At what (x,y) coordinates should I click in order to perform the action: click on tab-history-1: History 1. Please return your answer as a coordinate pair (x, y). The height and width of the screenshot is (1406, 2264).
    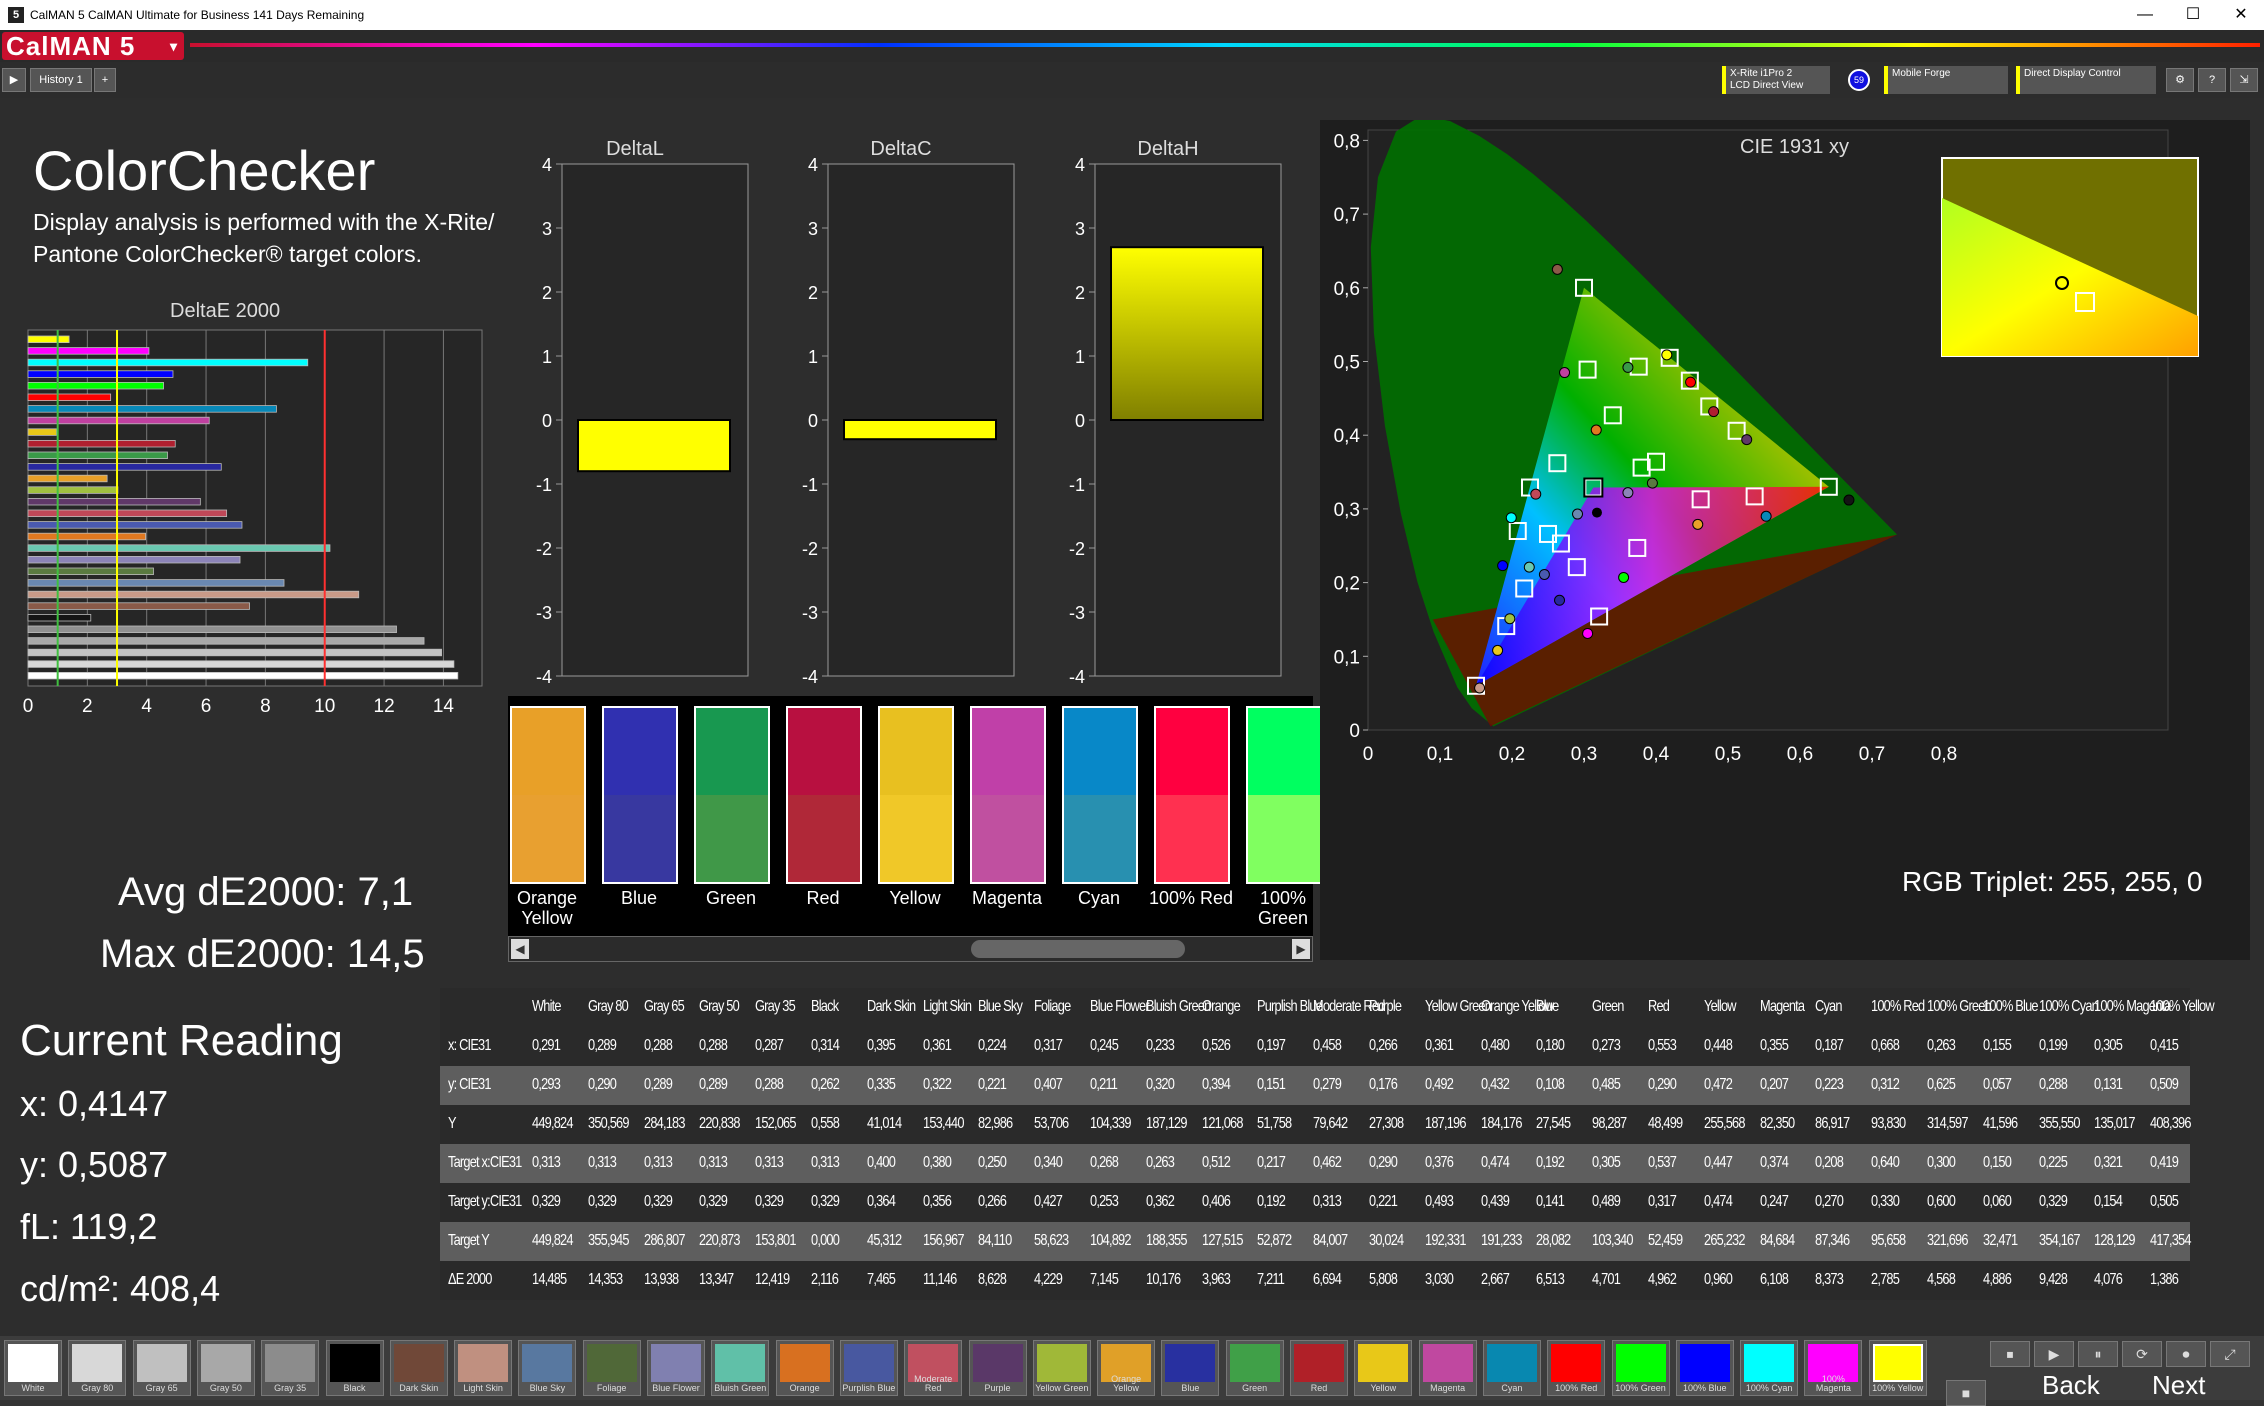
    Looking at the image, I should click on (61, 80).